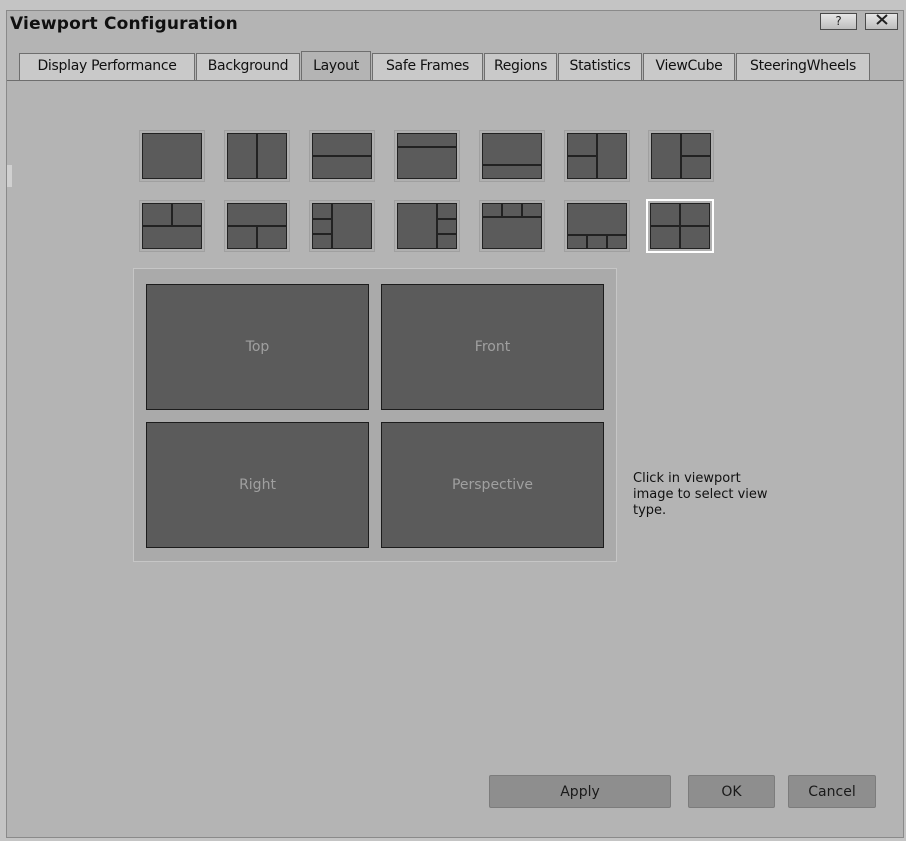 This screenshot has height=841, width=906. What do you see at coordinates (427, 66) in the screenshot?
I see `tab-safe-frames: Safe Frames` at bounding box center [427, 66].